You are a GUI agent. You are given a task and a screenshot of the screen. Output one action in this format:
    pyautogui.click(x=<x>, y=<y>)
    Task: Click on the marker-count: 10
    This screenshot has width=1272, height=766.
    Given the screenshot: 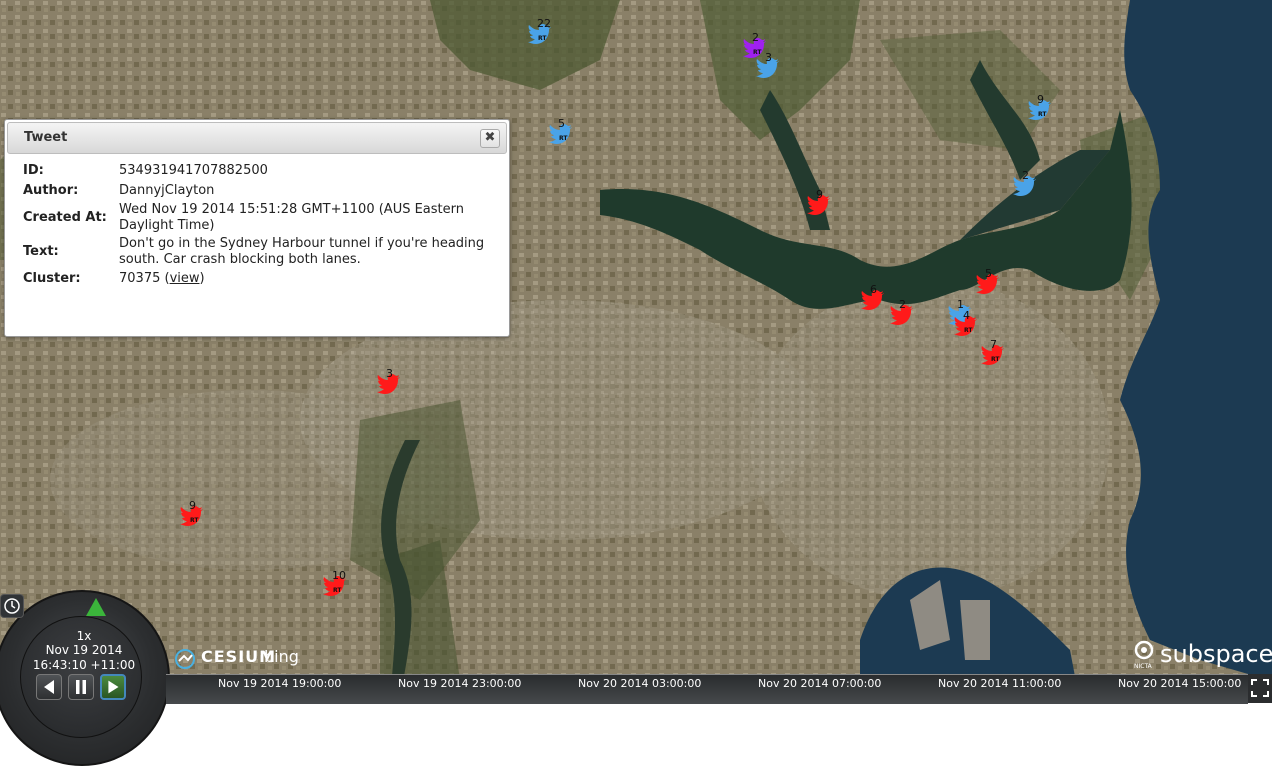 What is the action you would take?
    pyautogui.click(x=339, y=575)
    